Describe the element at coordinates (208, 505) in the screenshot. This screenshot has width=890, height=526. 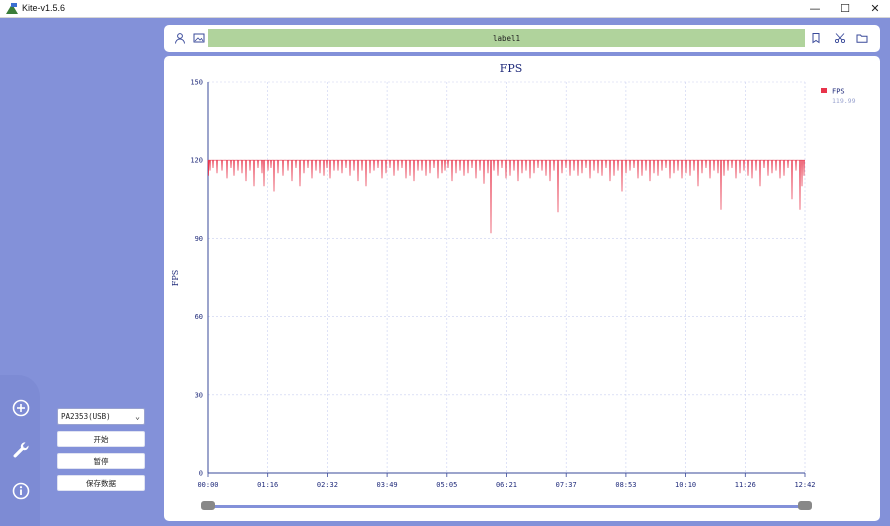
I see `slider-handle-left` at that location.